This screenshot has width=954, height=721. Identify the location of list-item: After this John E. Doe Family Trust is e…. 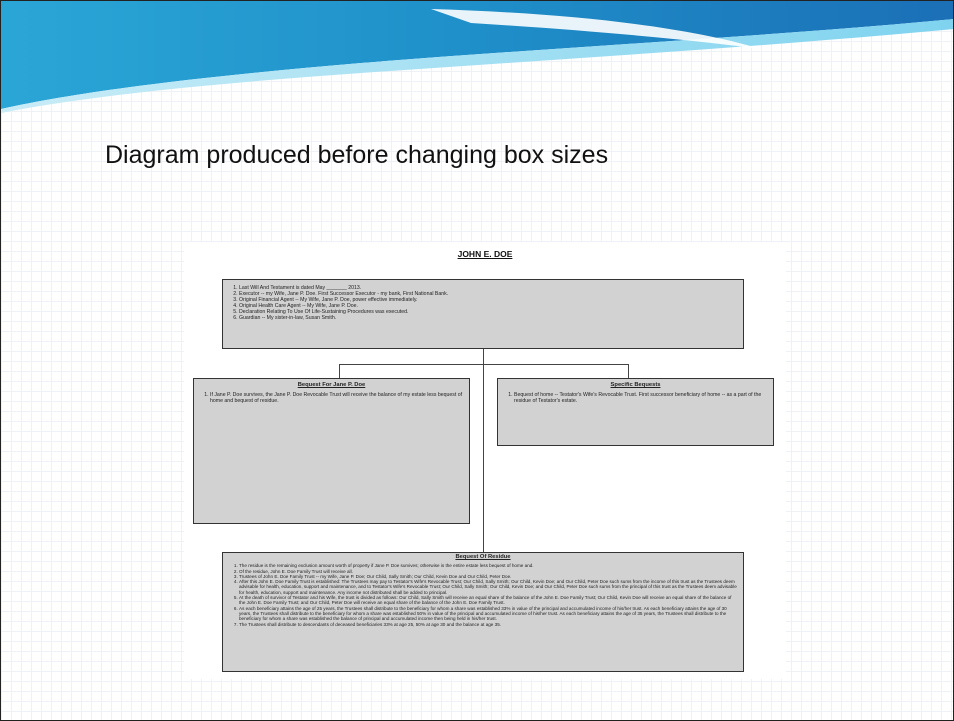
(488, 587).